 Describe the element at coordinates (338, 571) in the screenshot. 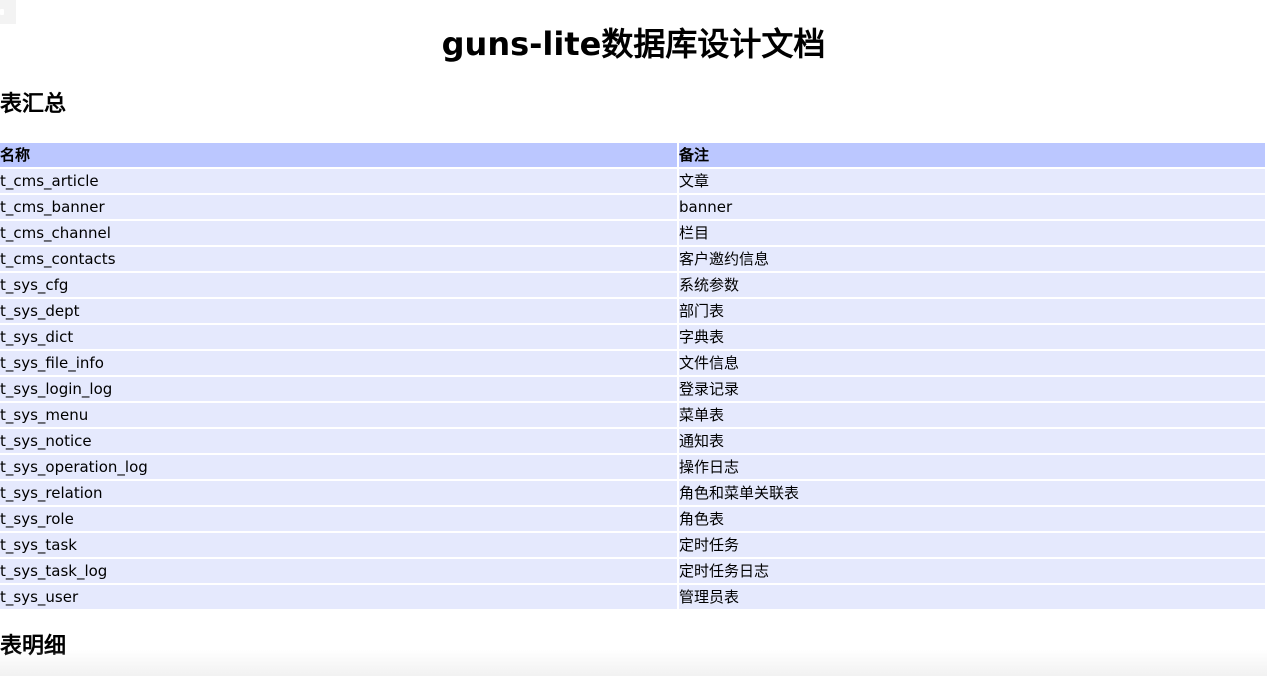

I see `table-name-cell: t_sys_task_log` at that location.